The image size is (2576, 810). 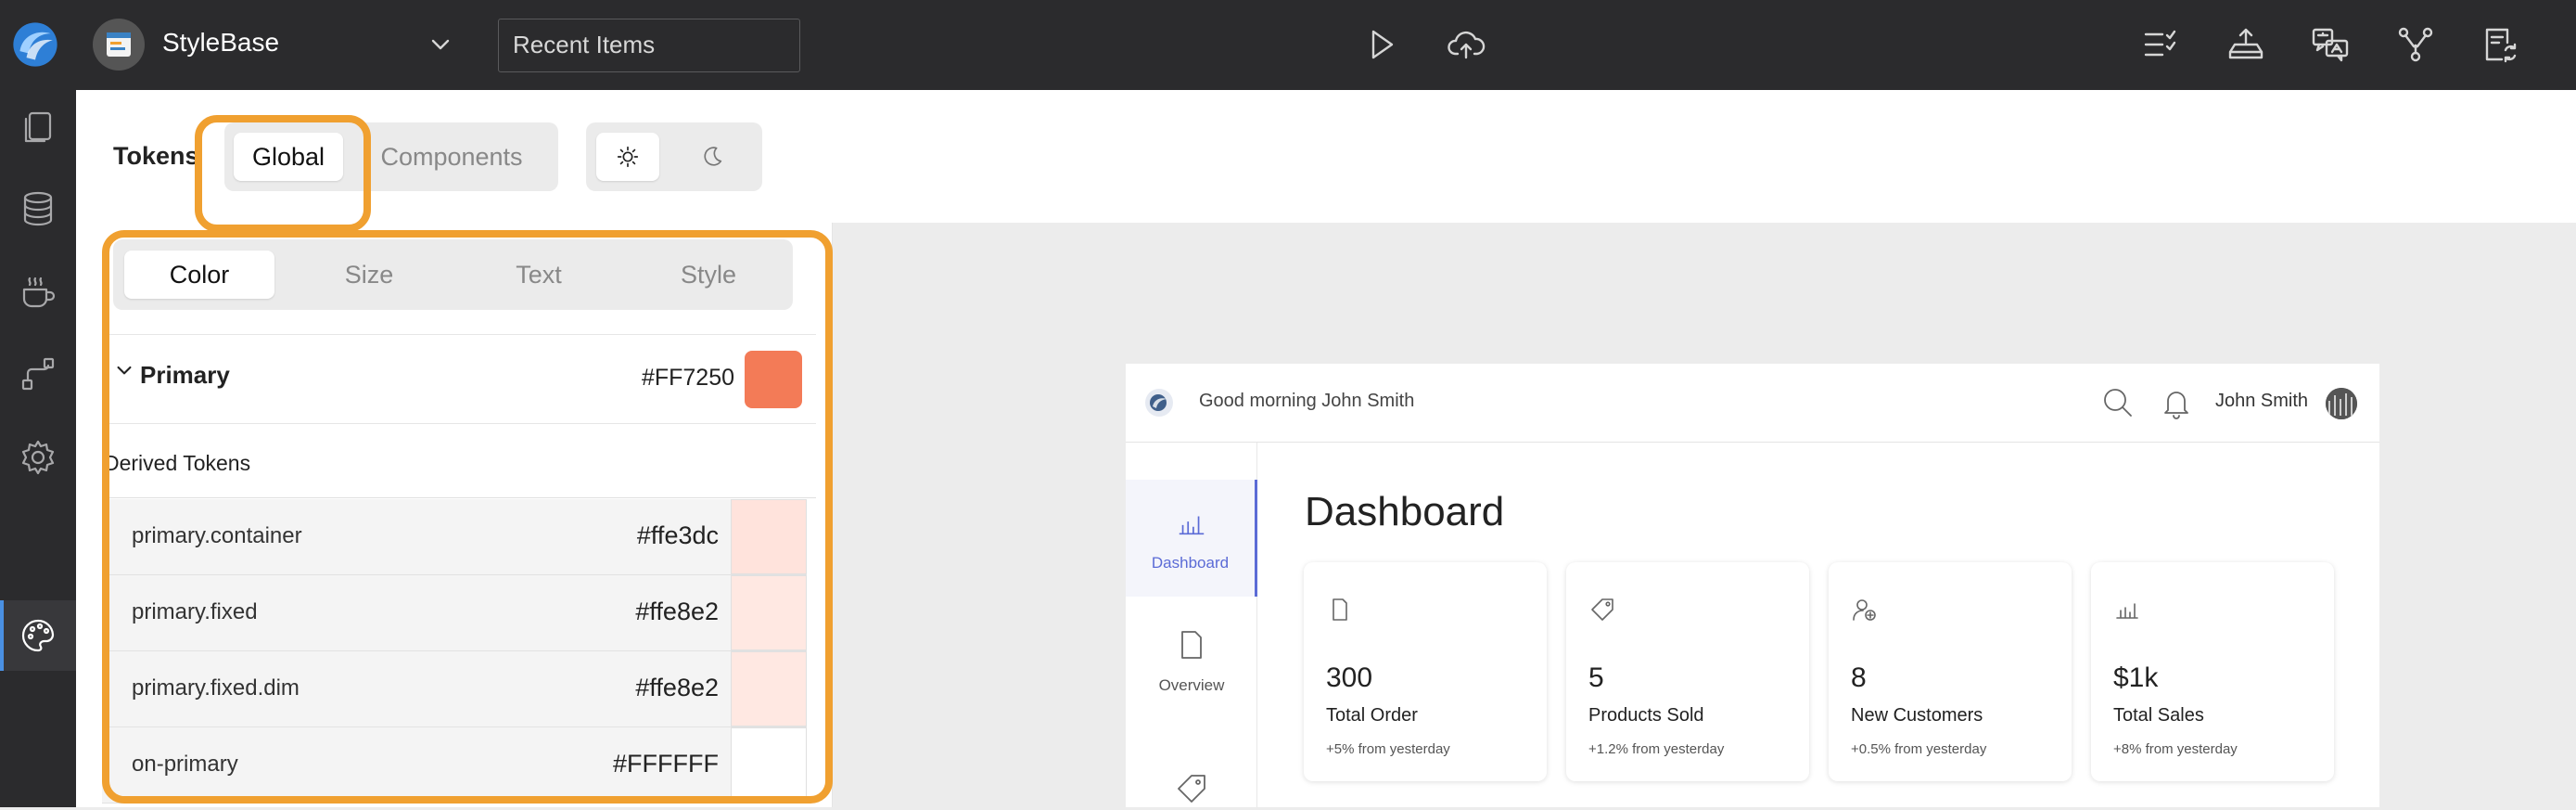 I want to click on app-name: StyleBase, so click(x=221, y=42).